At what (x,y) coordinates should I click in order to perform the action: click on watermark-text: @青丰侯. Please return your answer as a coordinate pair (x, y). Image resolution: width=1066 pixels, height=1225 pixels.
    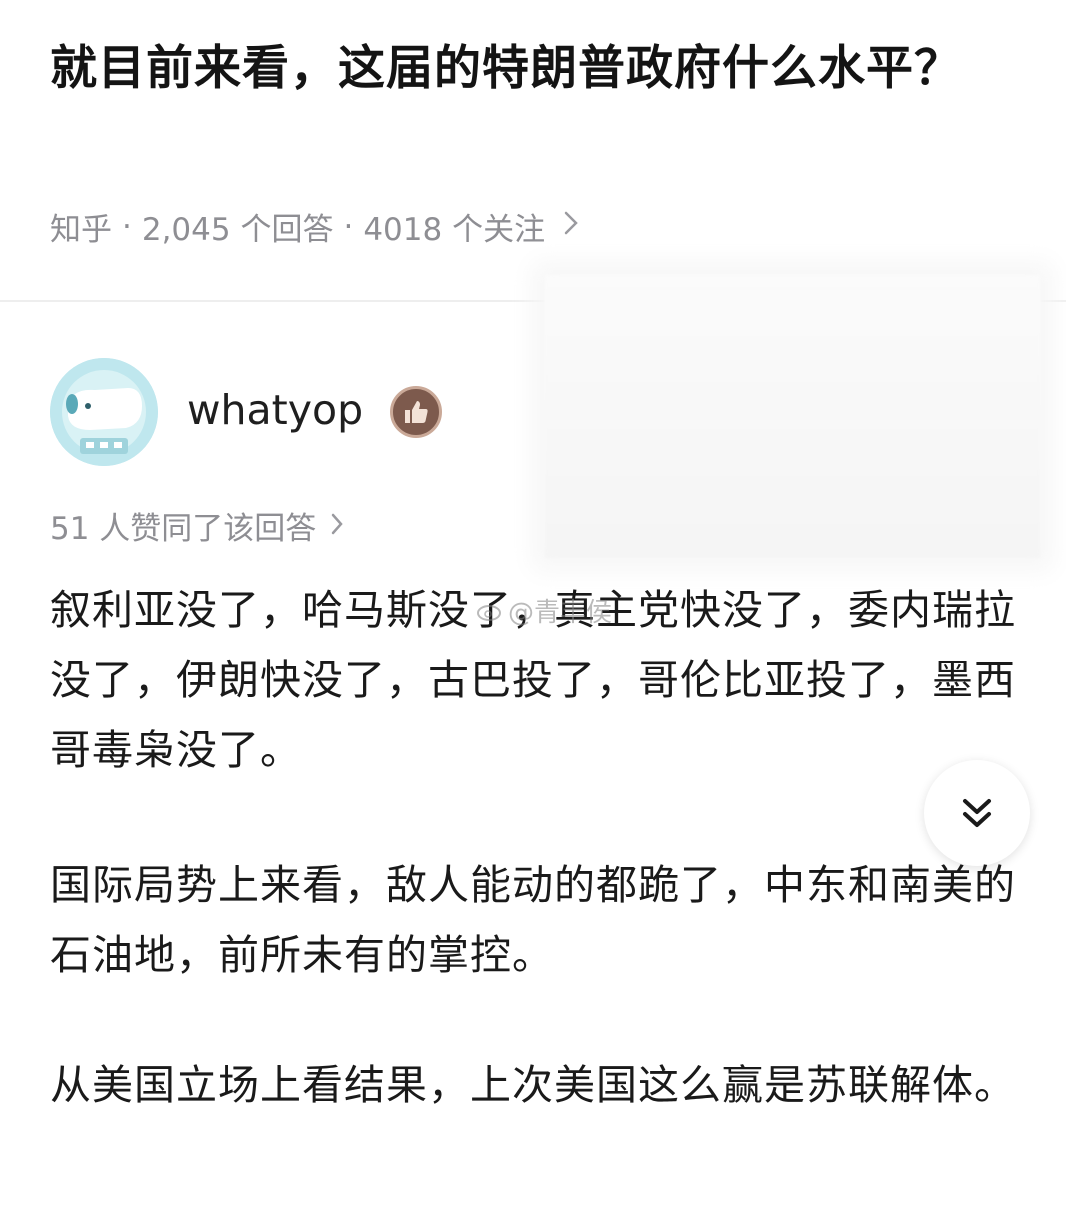
    Looking at the image, I should click on (560, 613).